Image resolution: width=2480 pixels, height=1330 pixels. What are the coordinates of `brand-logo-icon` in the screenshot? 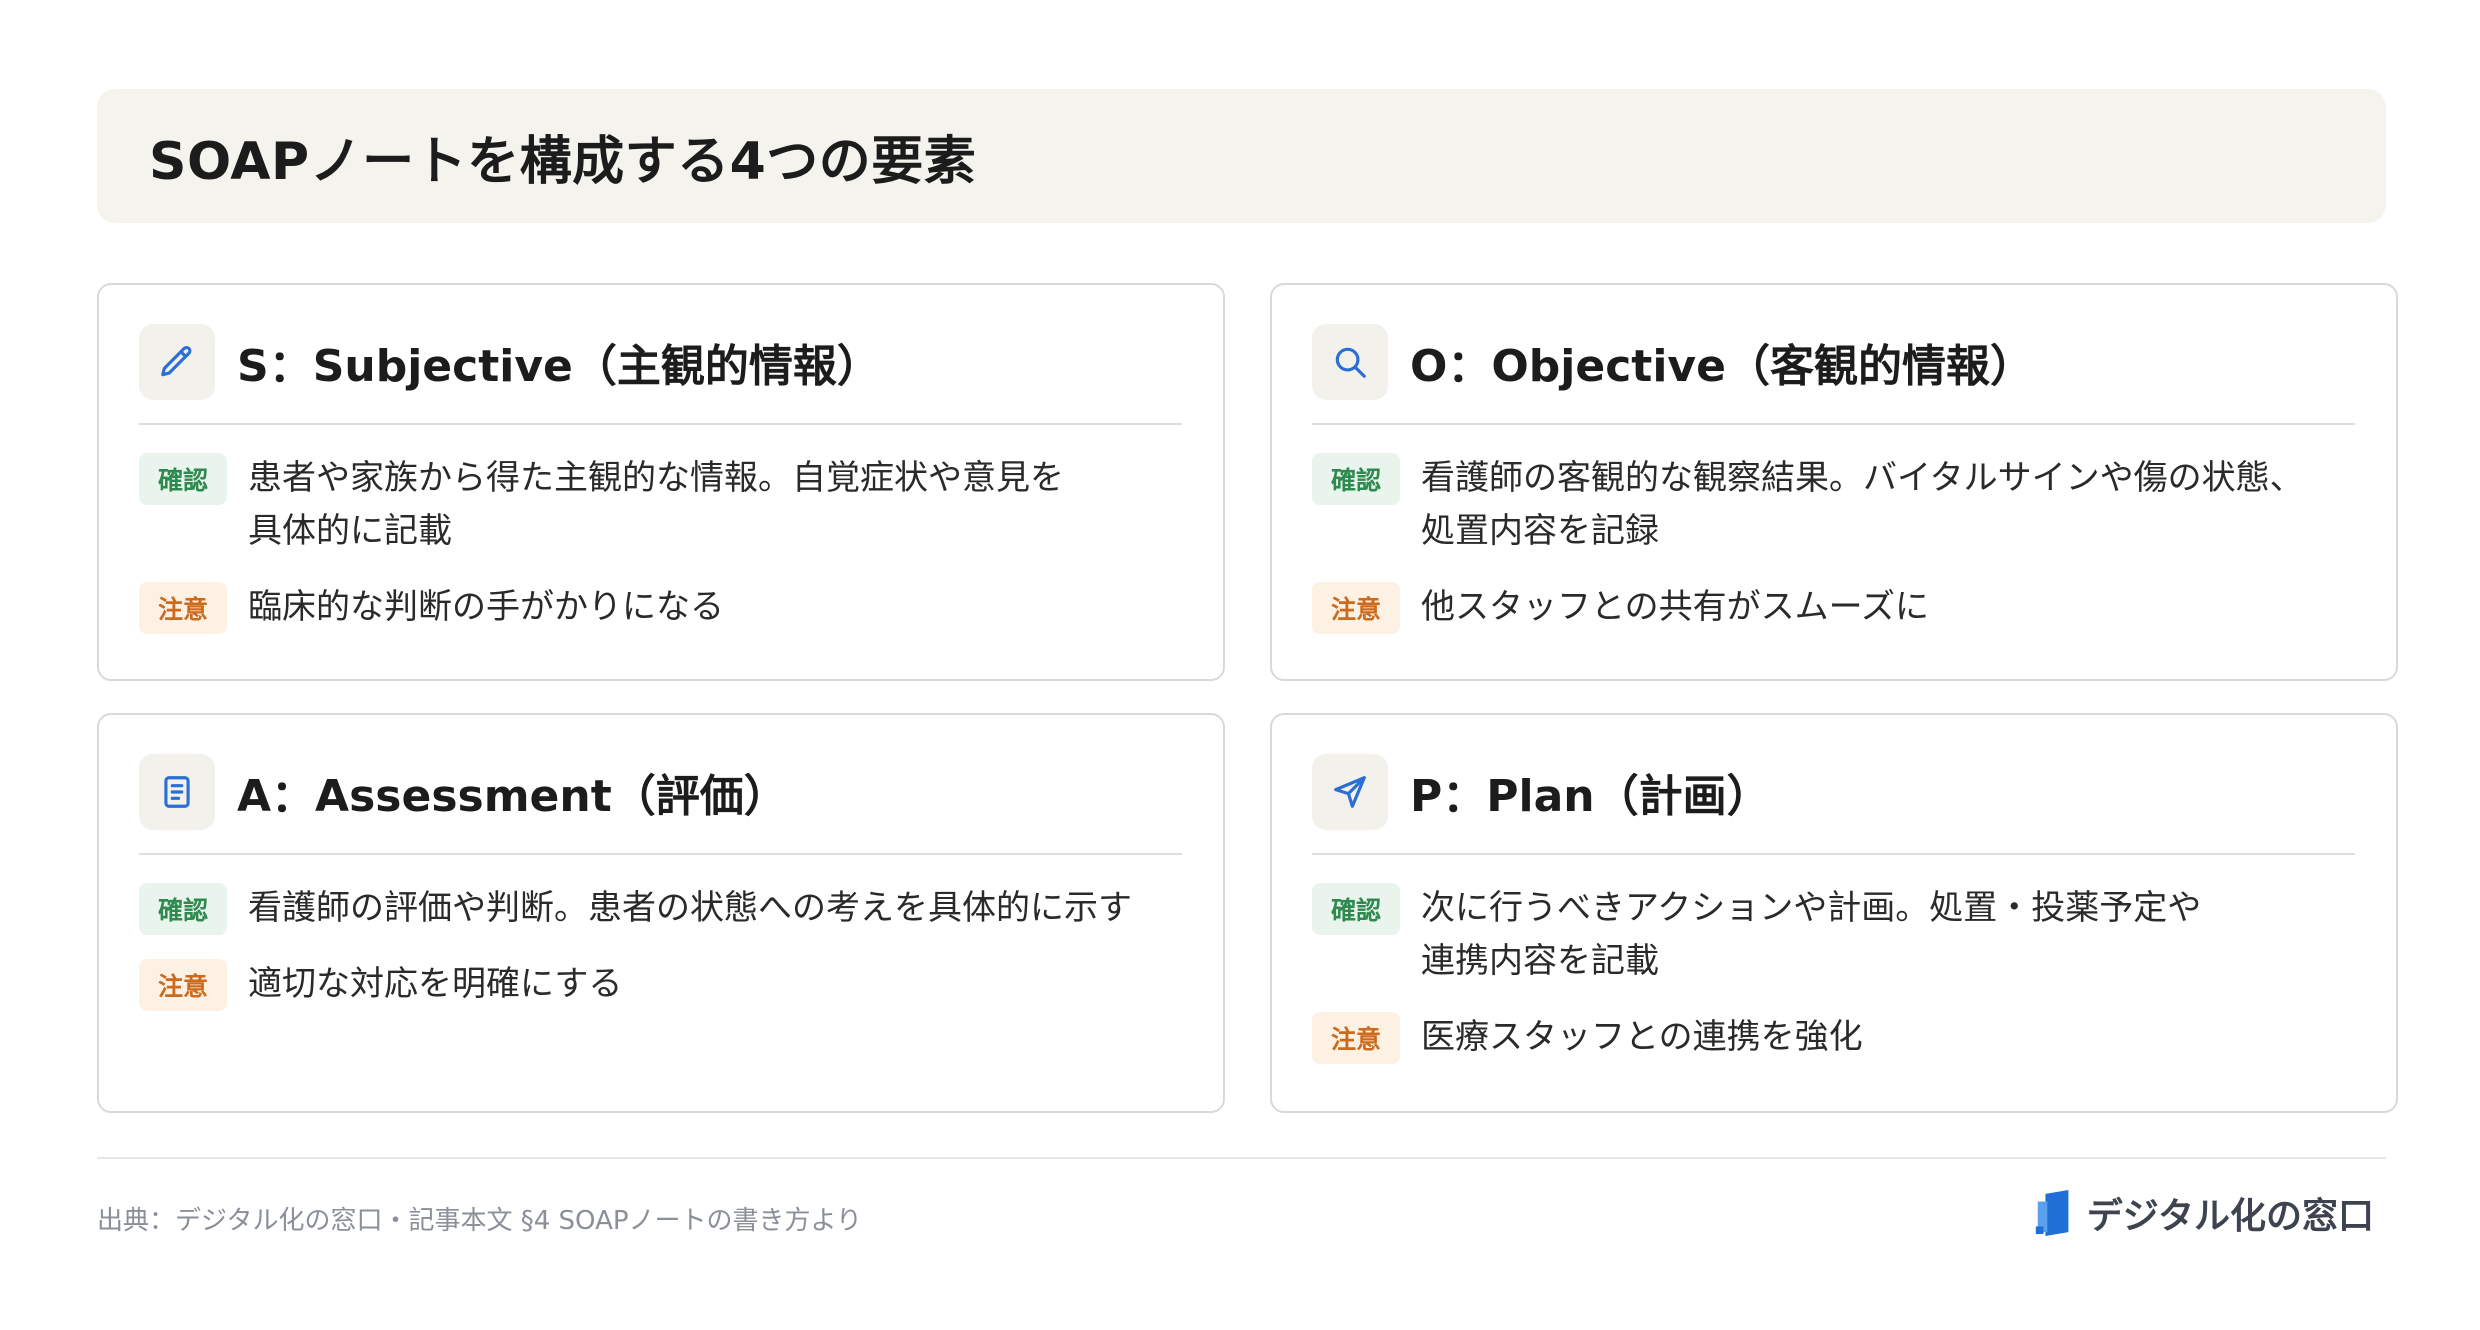 It's located at (2052, 1213).